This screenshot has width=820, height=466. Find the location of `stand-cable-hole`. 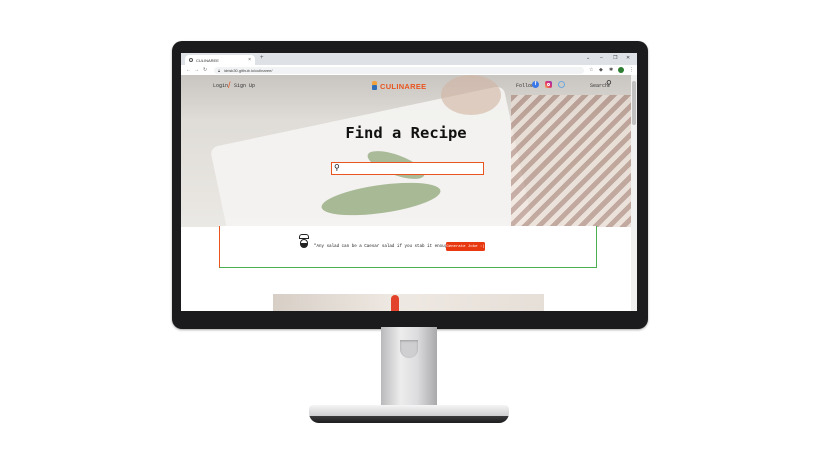

stand-cable-hole is located at coordinates (409, 349).